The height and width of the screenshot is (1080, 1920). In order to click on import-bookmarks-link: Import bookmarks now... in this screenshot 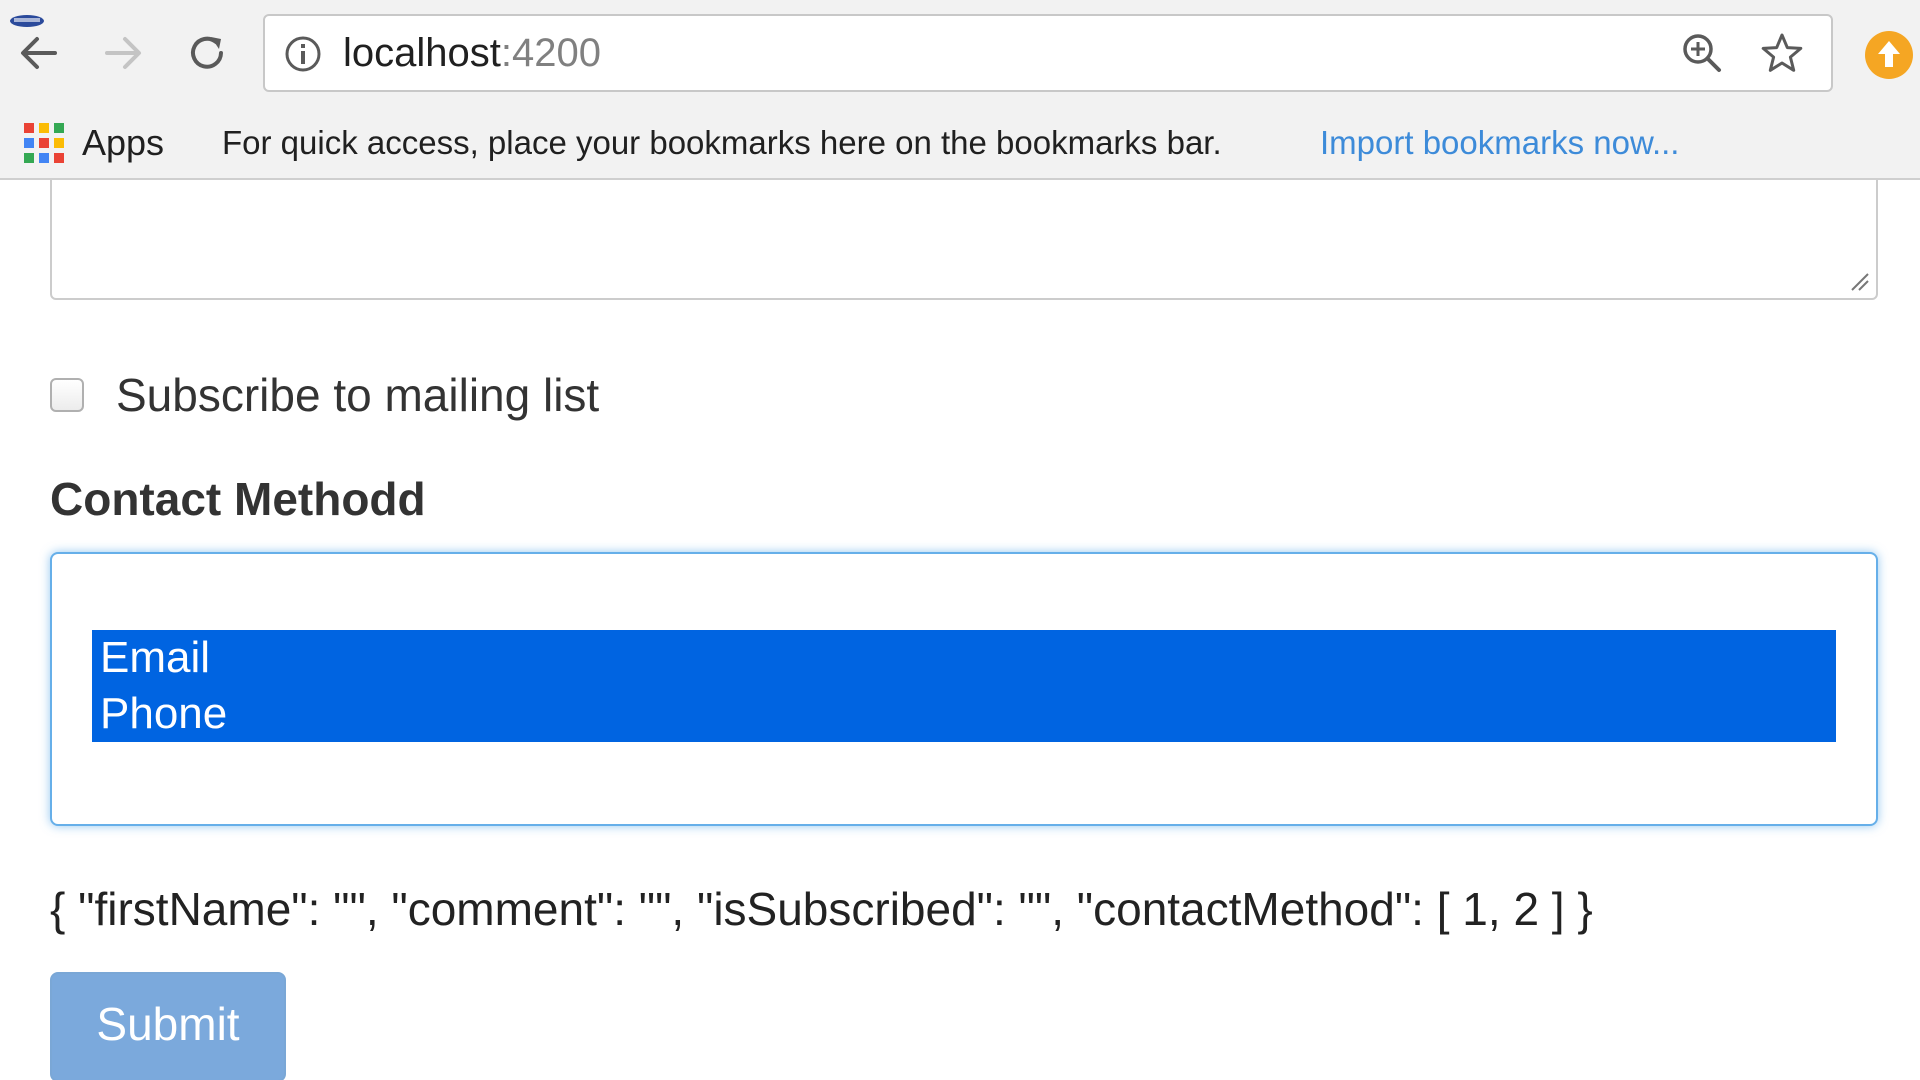, I will do `click(1499, 143)`.